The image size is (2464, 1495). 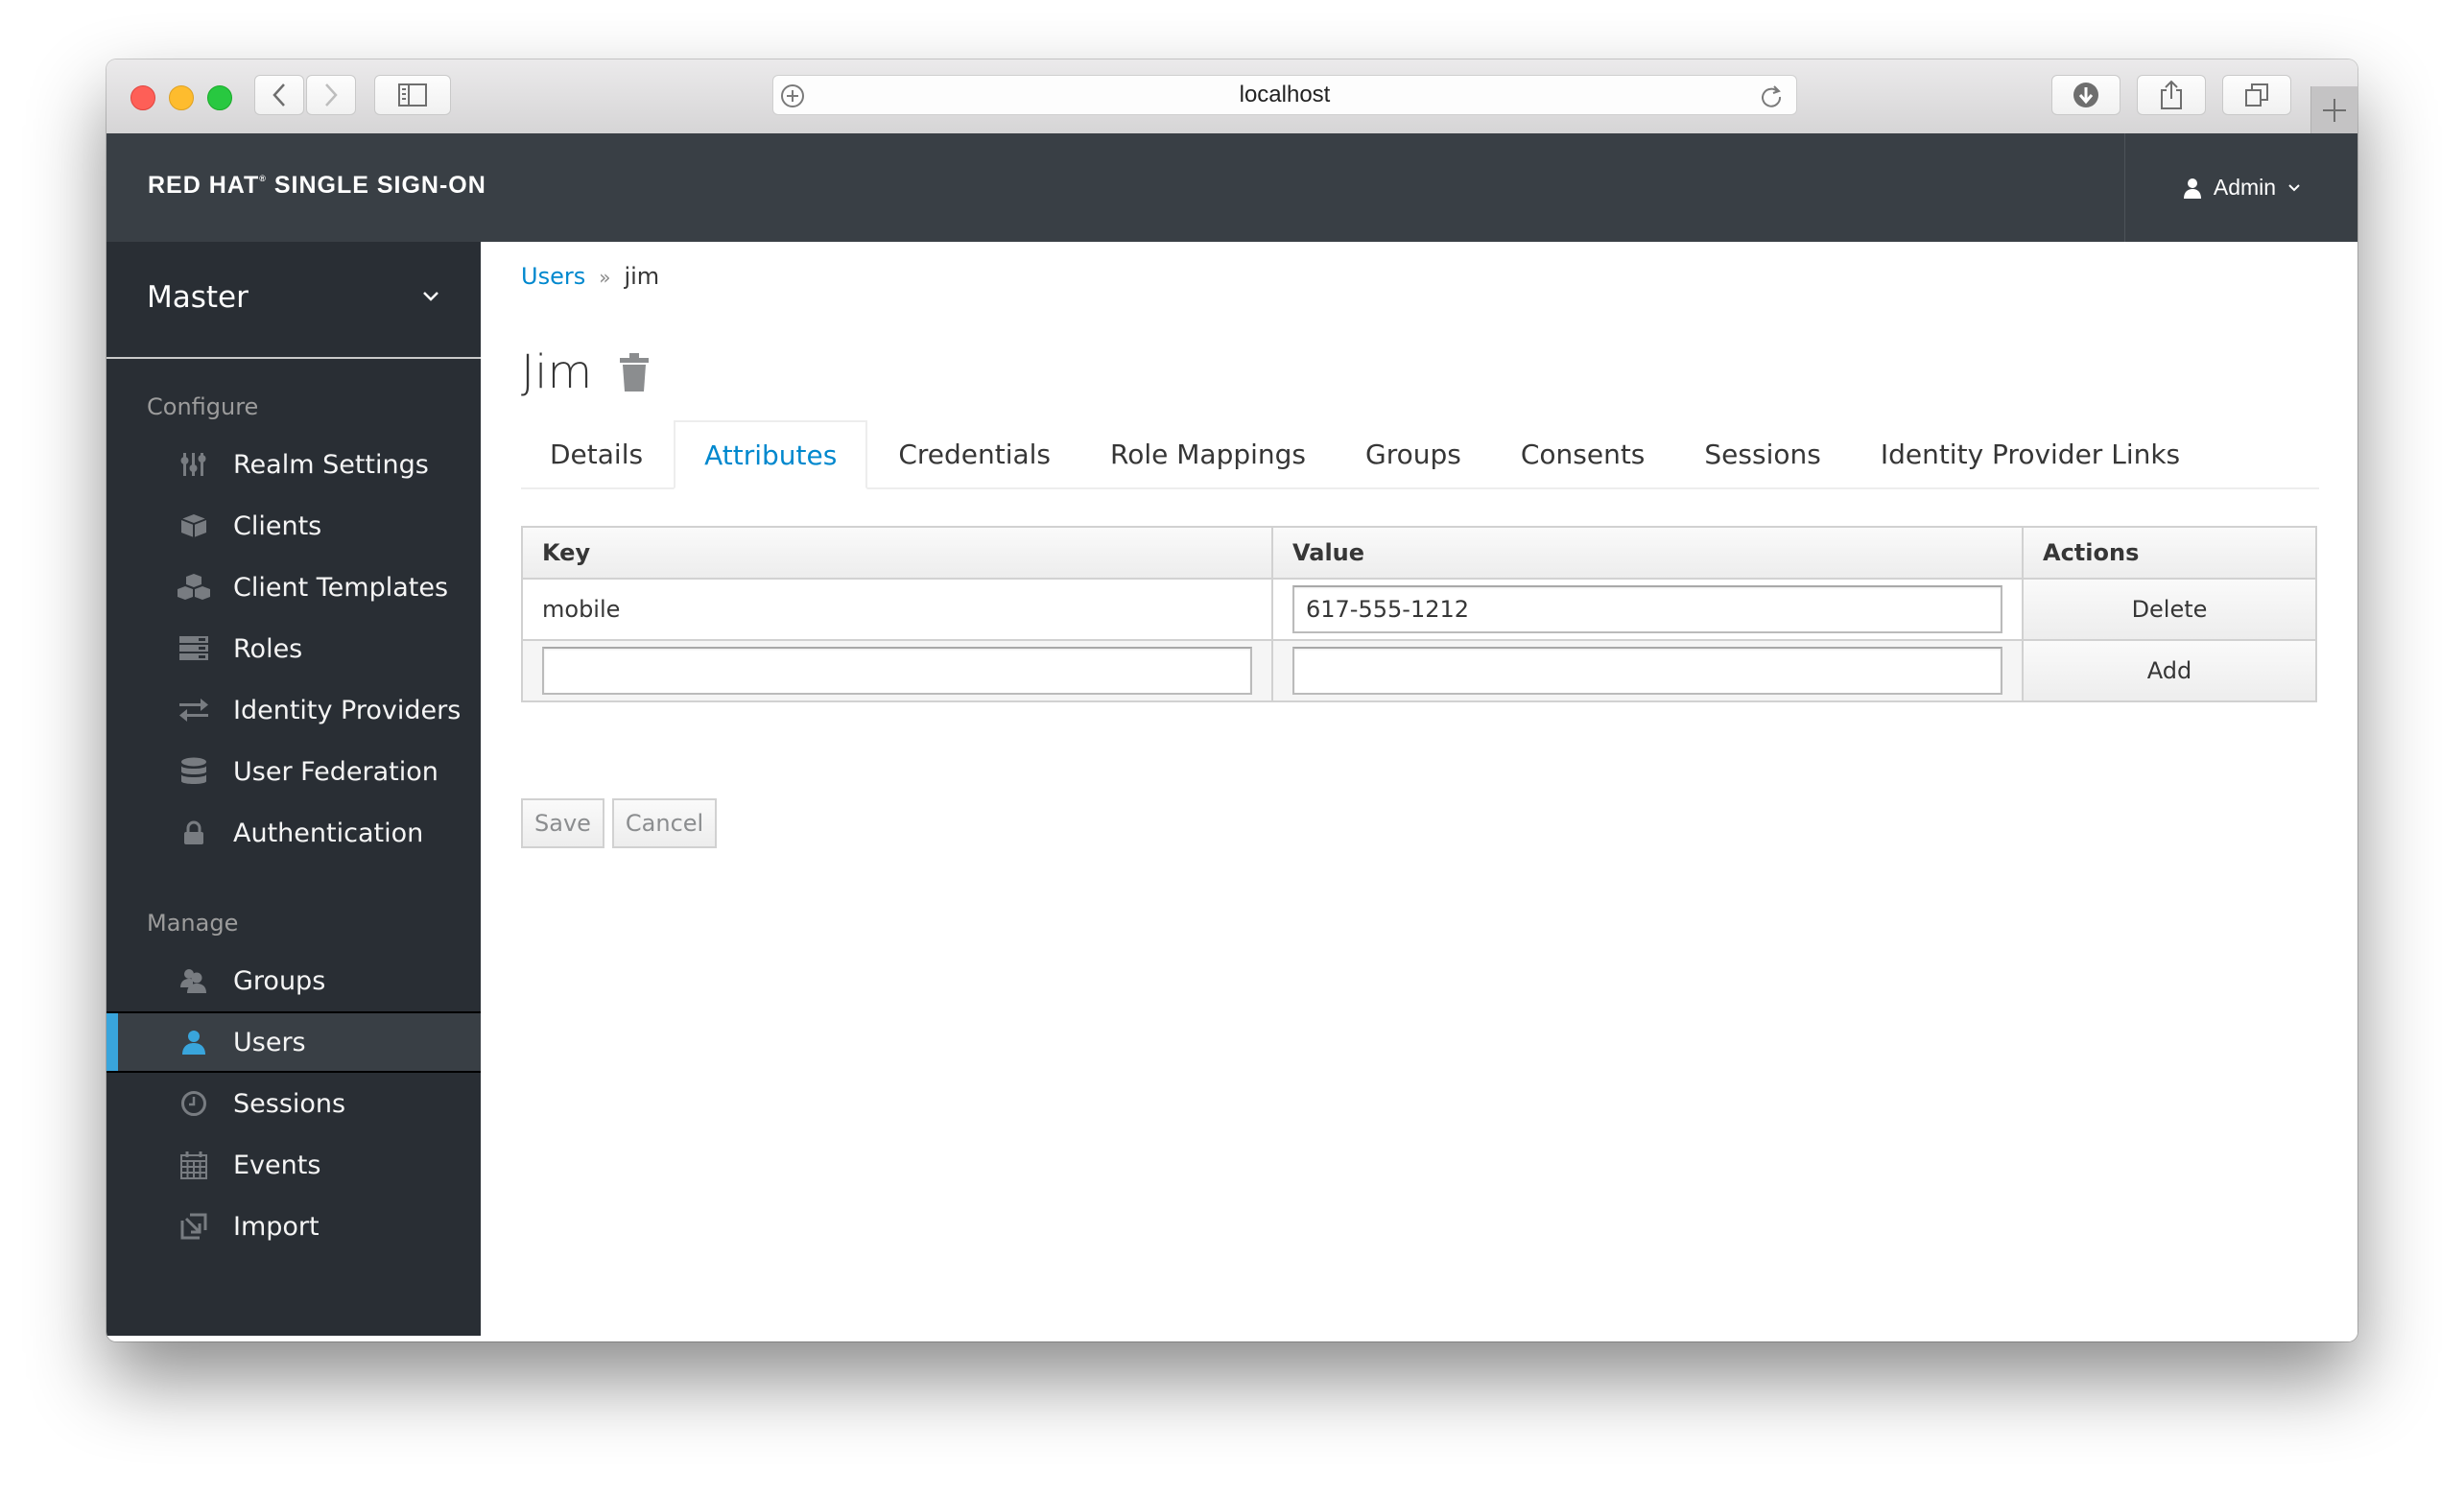 What do you see at coordinates (1762, 453) in the screenshot?
I see `tab-sessions: Sessions` at bounding box center [1762, 453].